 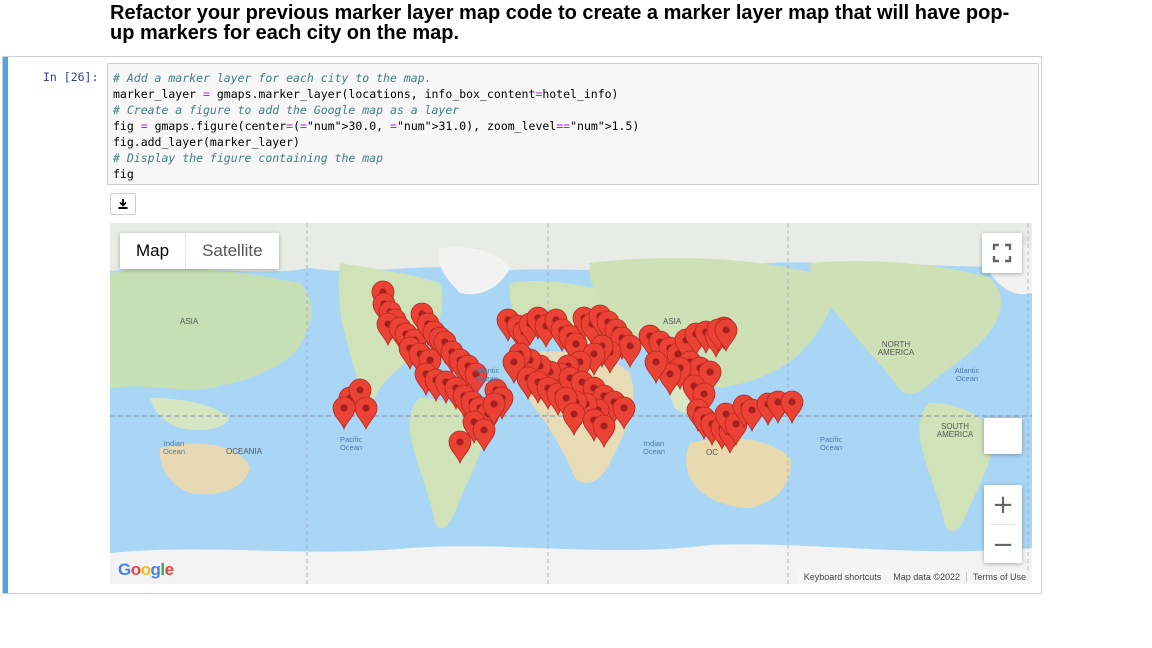 What do you see at coordinates (71, 77) in the screenshot?
I see `input-prompt: In [26]:` at bounding box center [71, 77].